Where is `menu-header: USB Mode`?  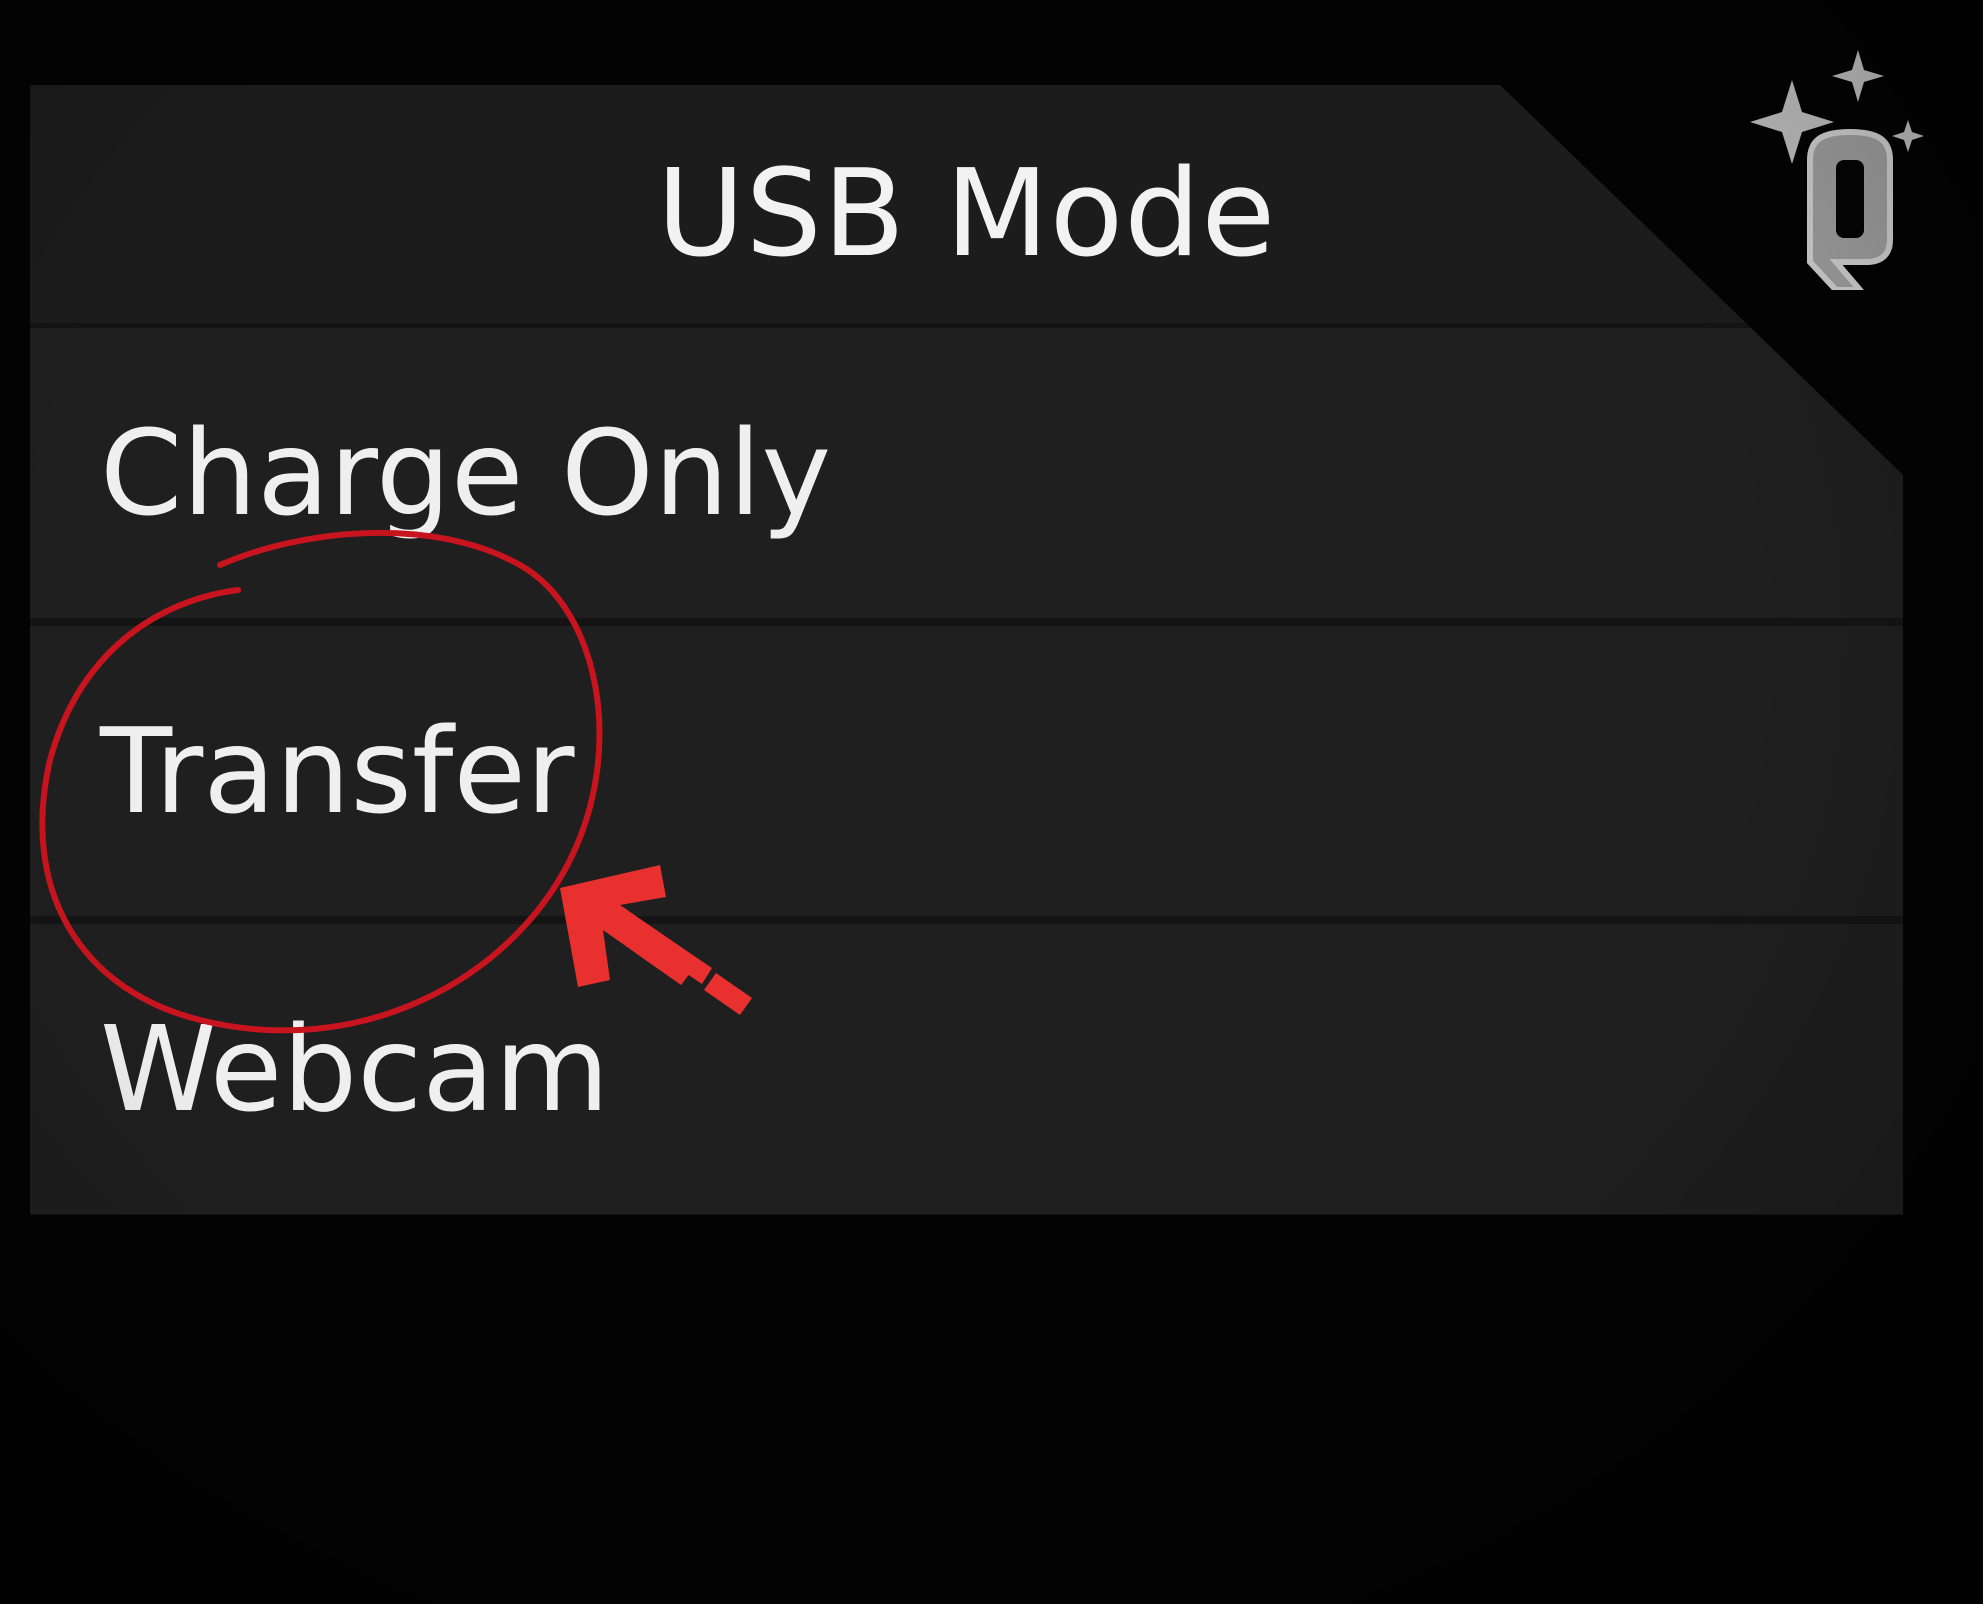 menu-header: USB Mode is located at coordinates (966, 204).